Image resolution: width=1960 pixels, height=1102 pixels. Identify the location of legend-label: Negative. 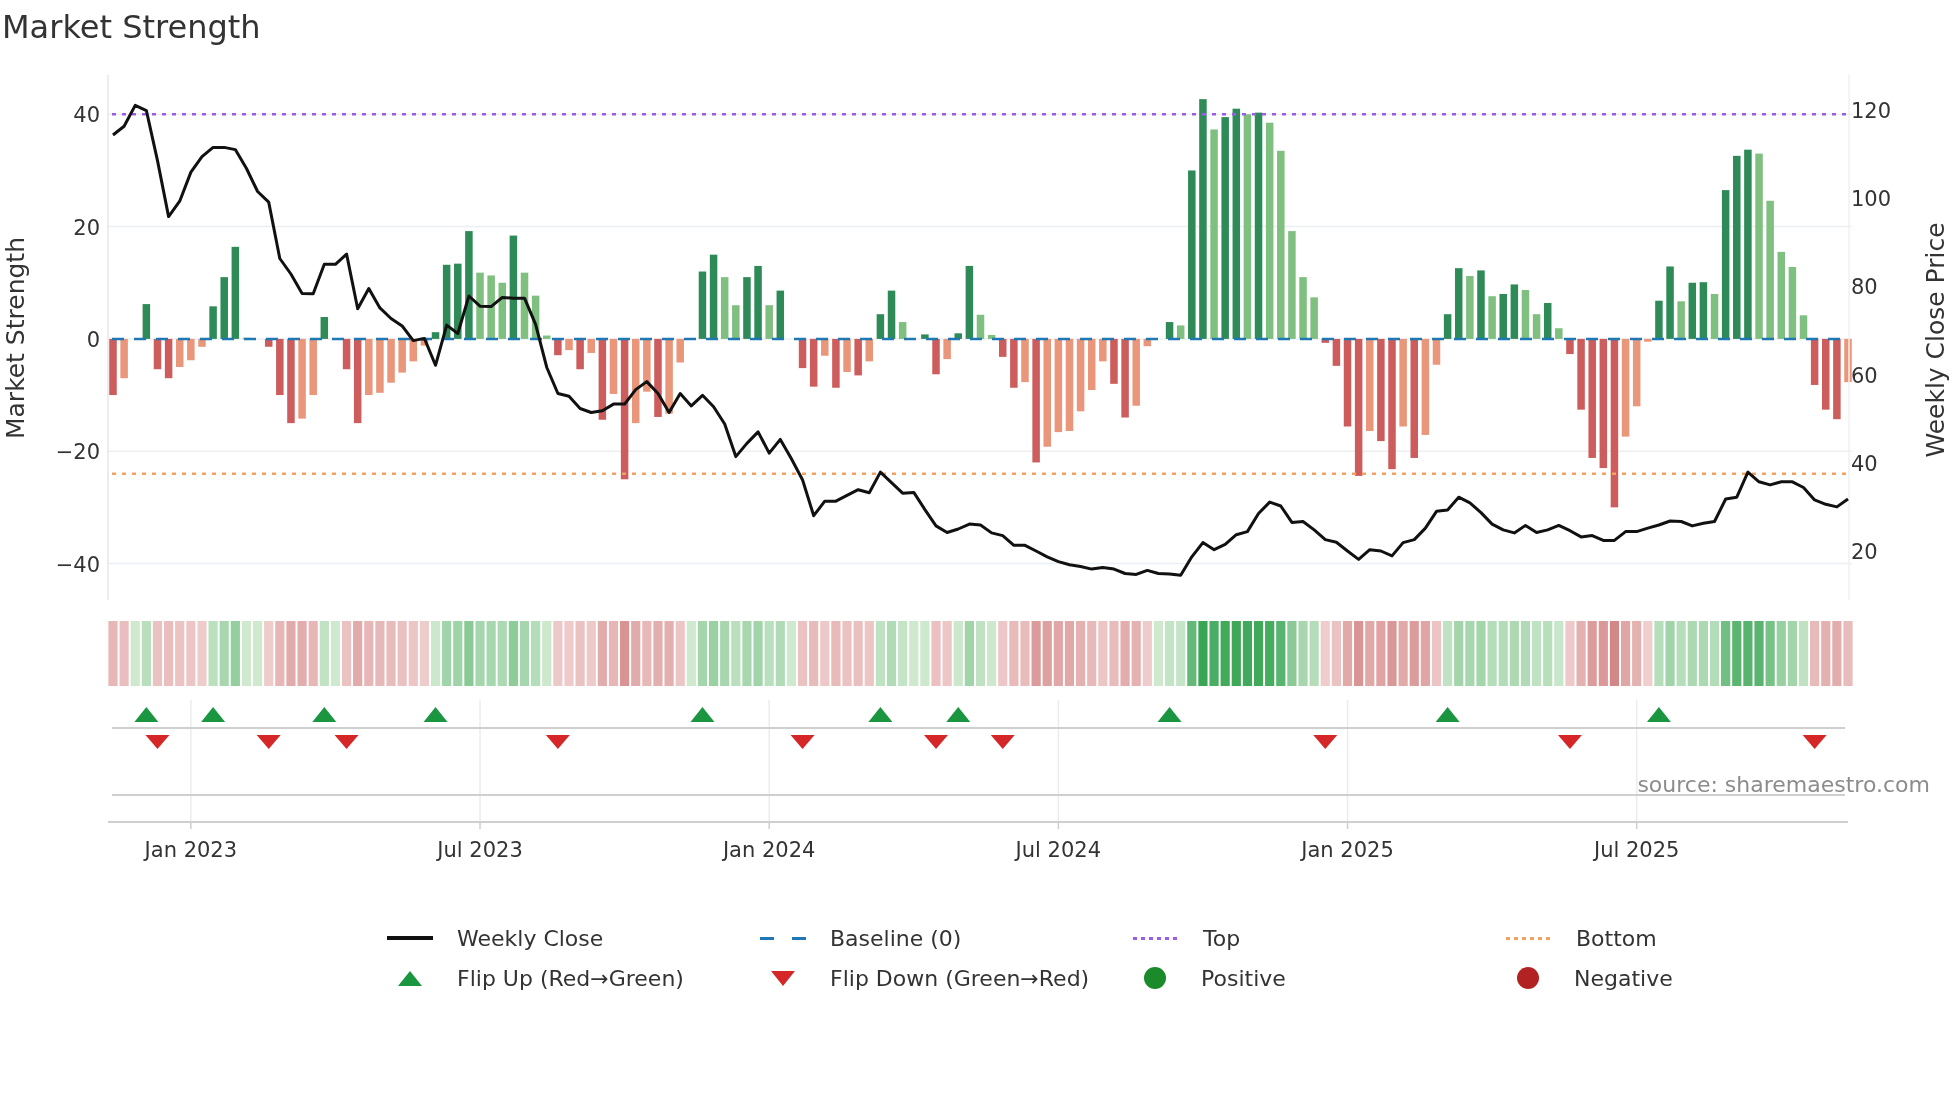
(1623, 978).